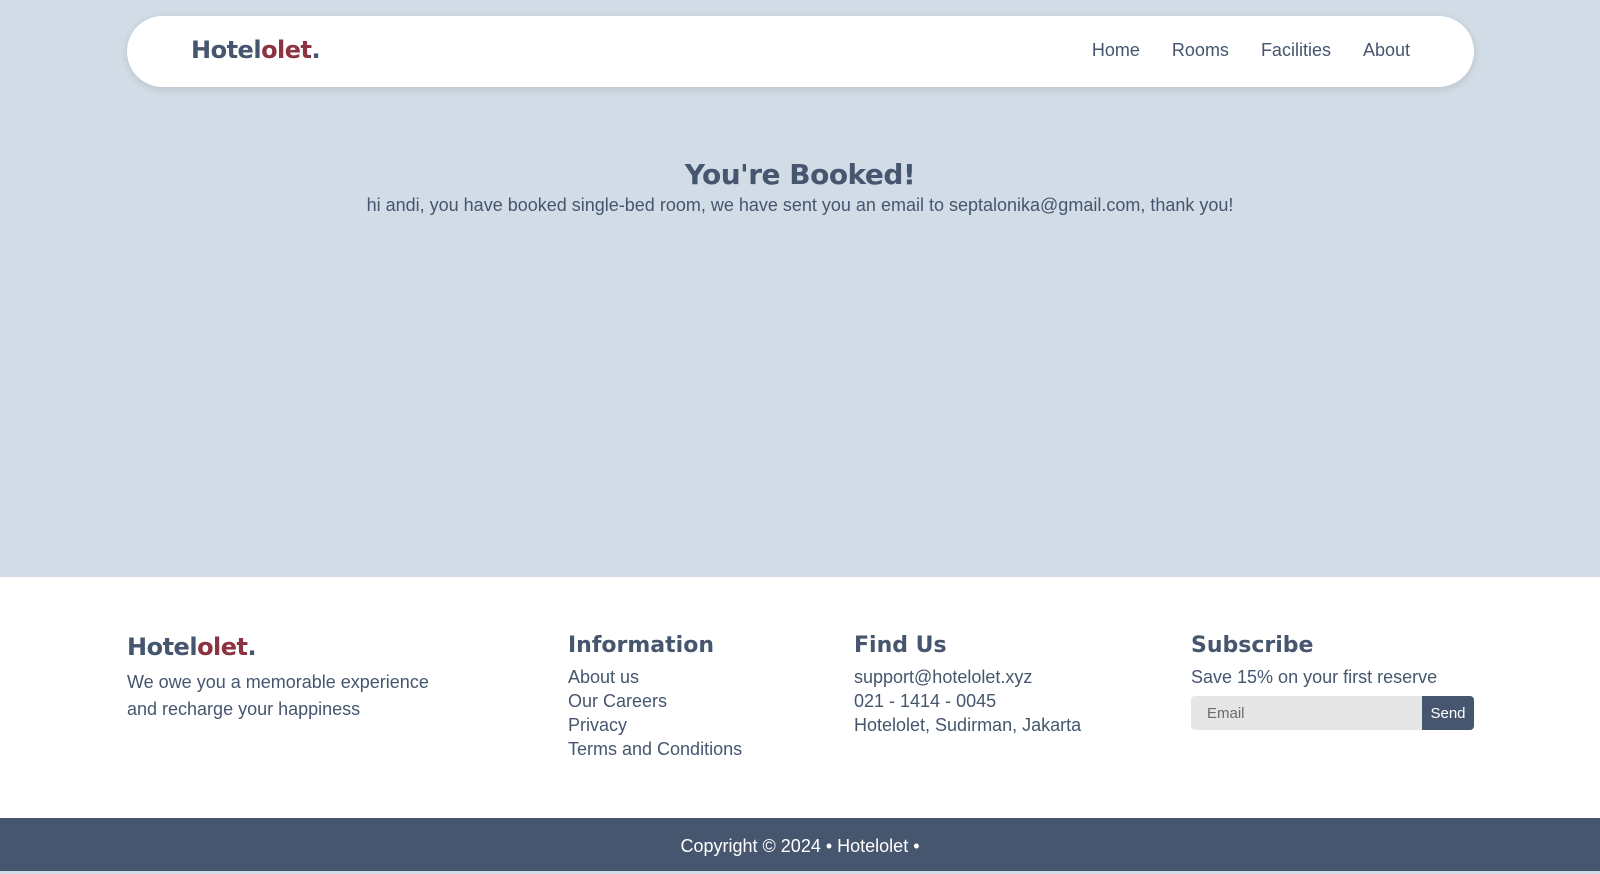  Describe the element at coordinates (1448, 713) in the screenshot. I see `subscribe-send-button: Send` at that location.